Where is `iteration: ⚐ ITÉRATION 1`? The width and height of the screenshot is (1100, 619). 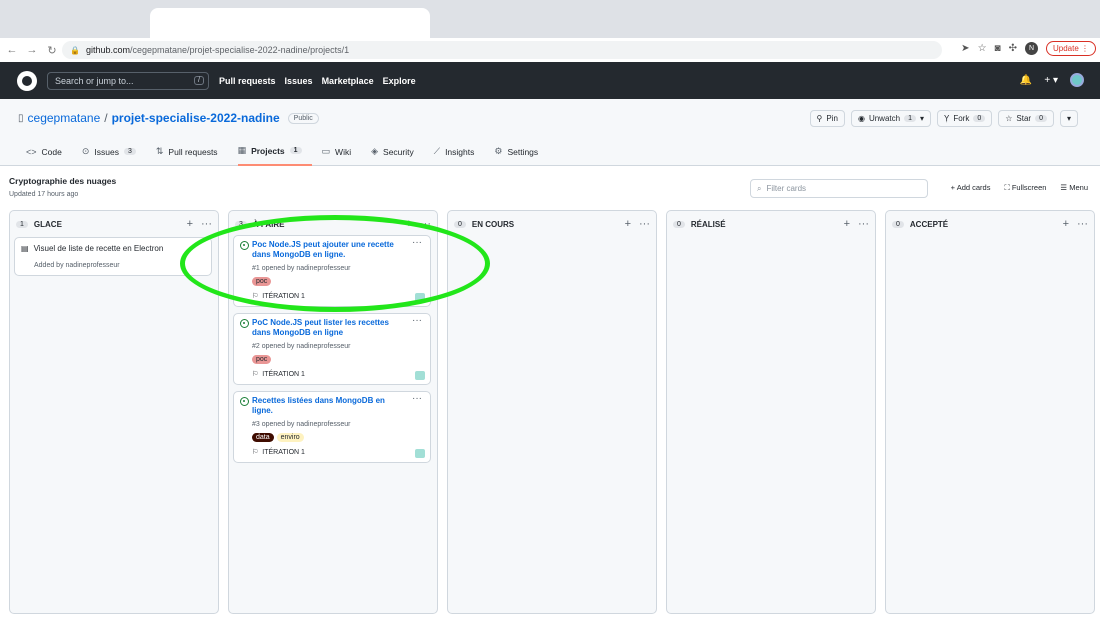
iteration: ⚐ ITÉRATION 1 is located at coordinates (278, 452).